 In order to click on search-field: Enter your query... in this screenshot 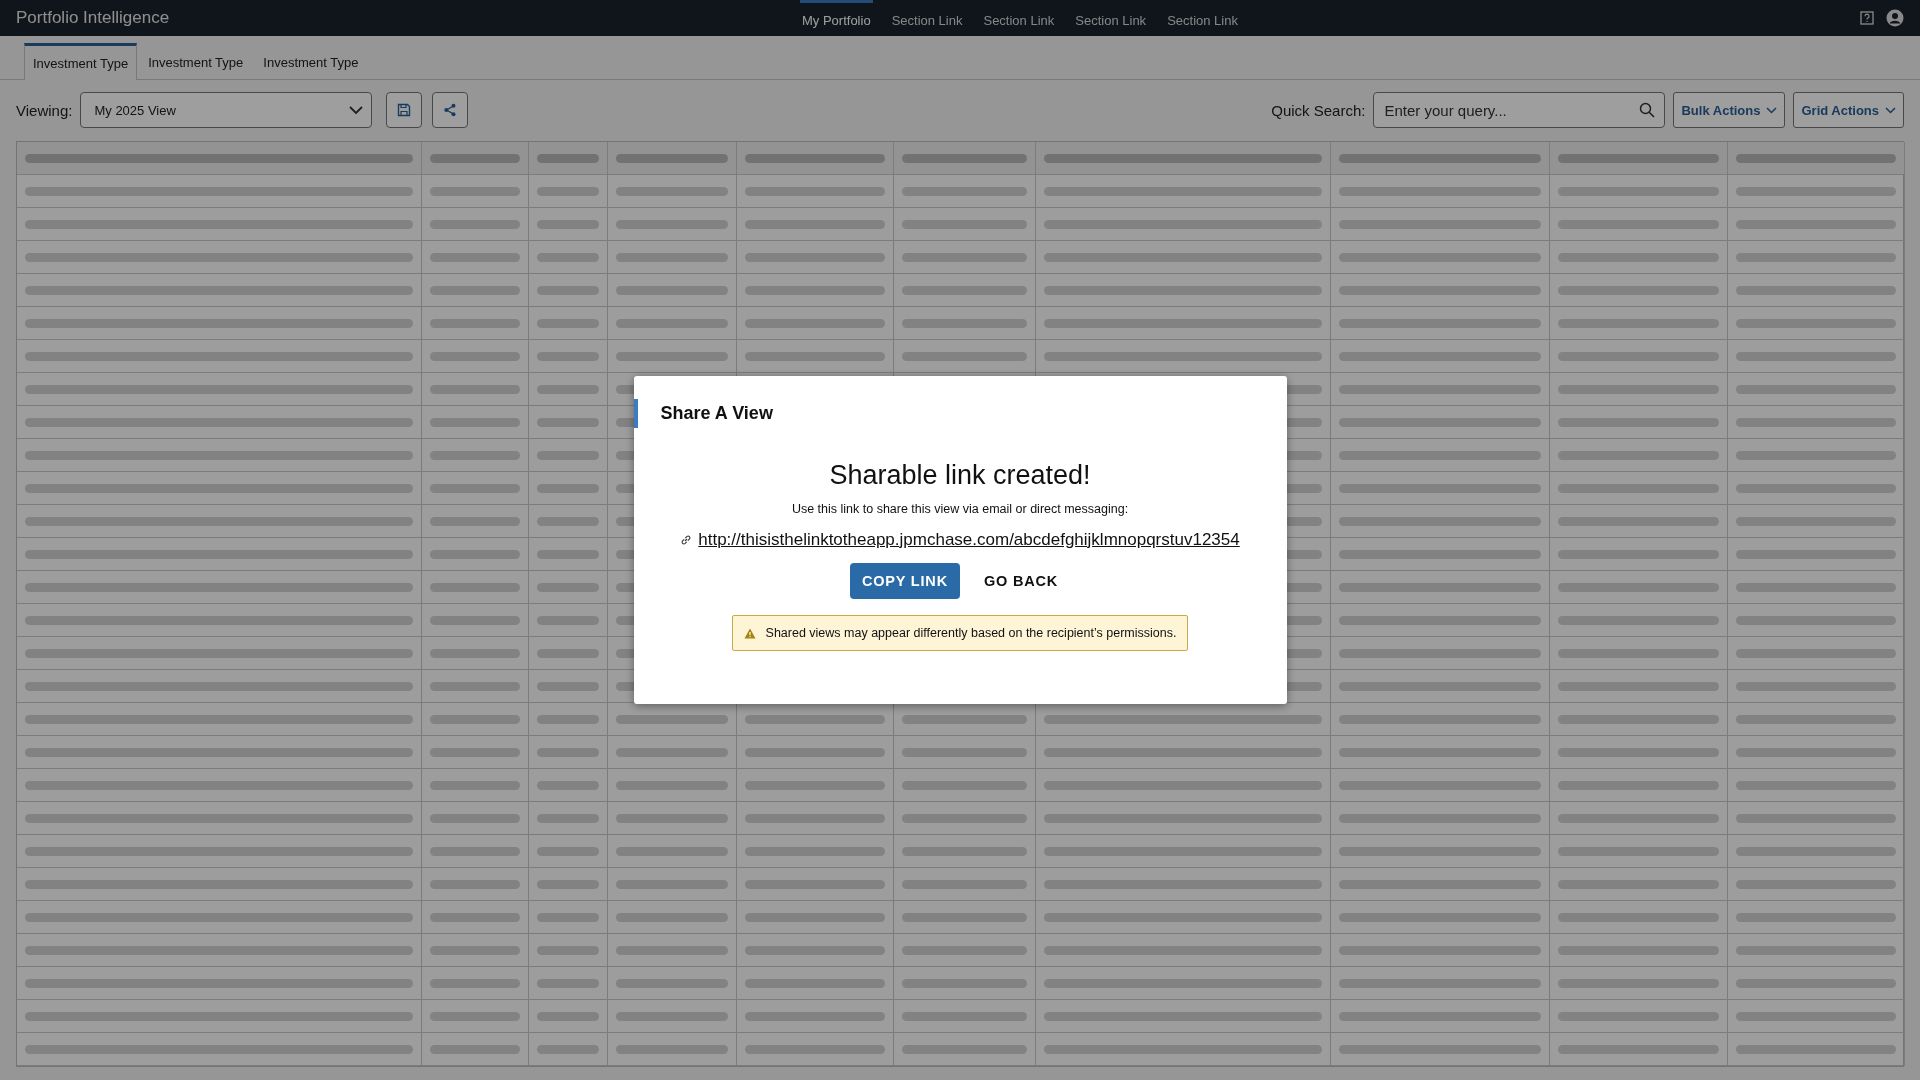, I will do `click(1519, 110)`.